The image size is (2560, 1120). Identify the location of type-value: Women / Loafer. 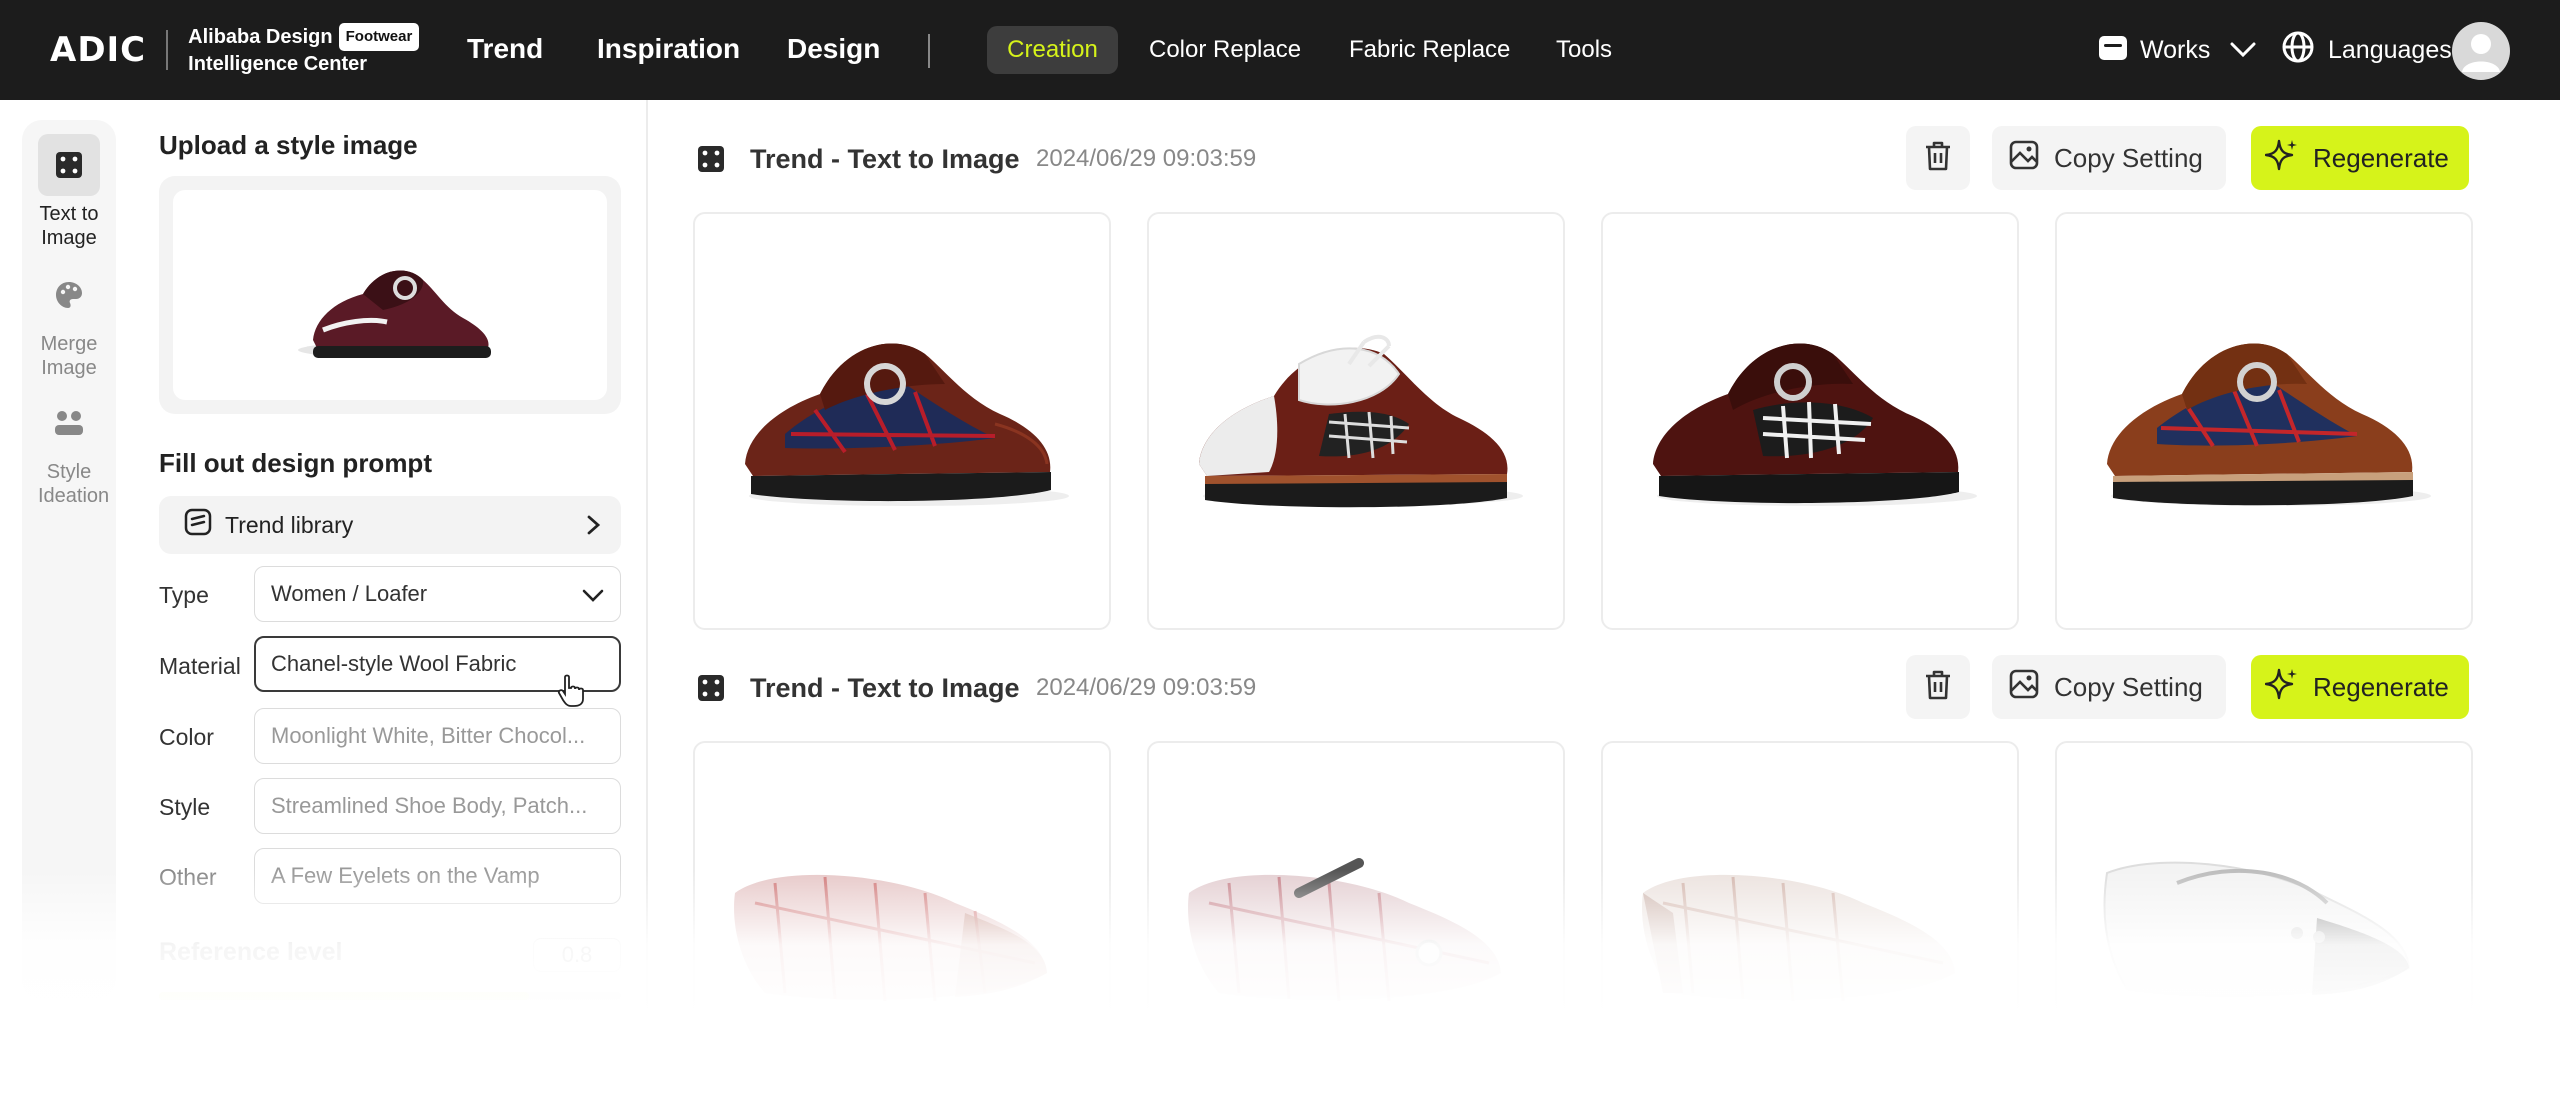
(349, 593).